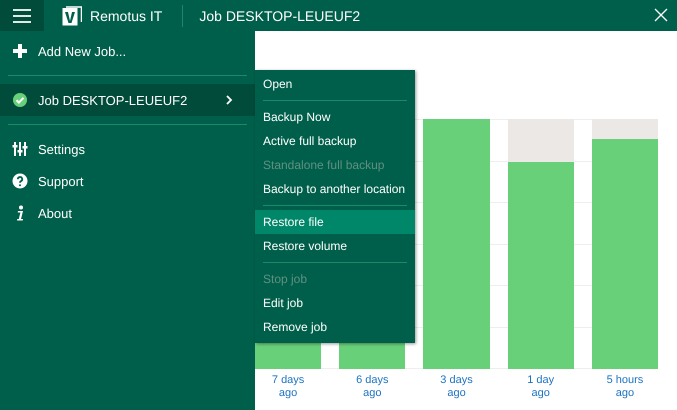  I want to click on sidebar-item: About, so click(127, 213).